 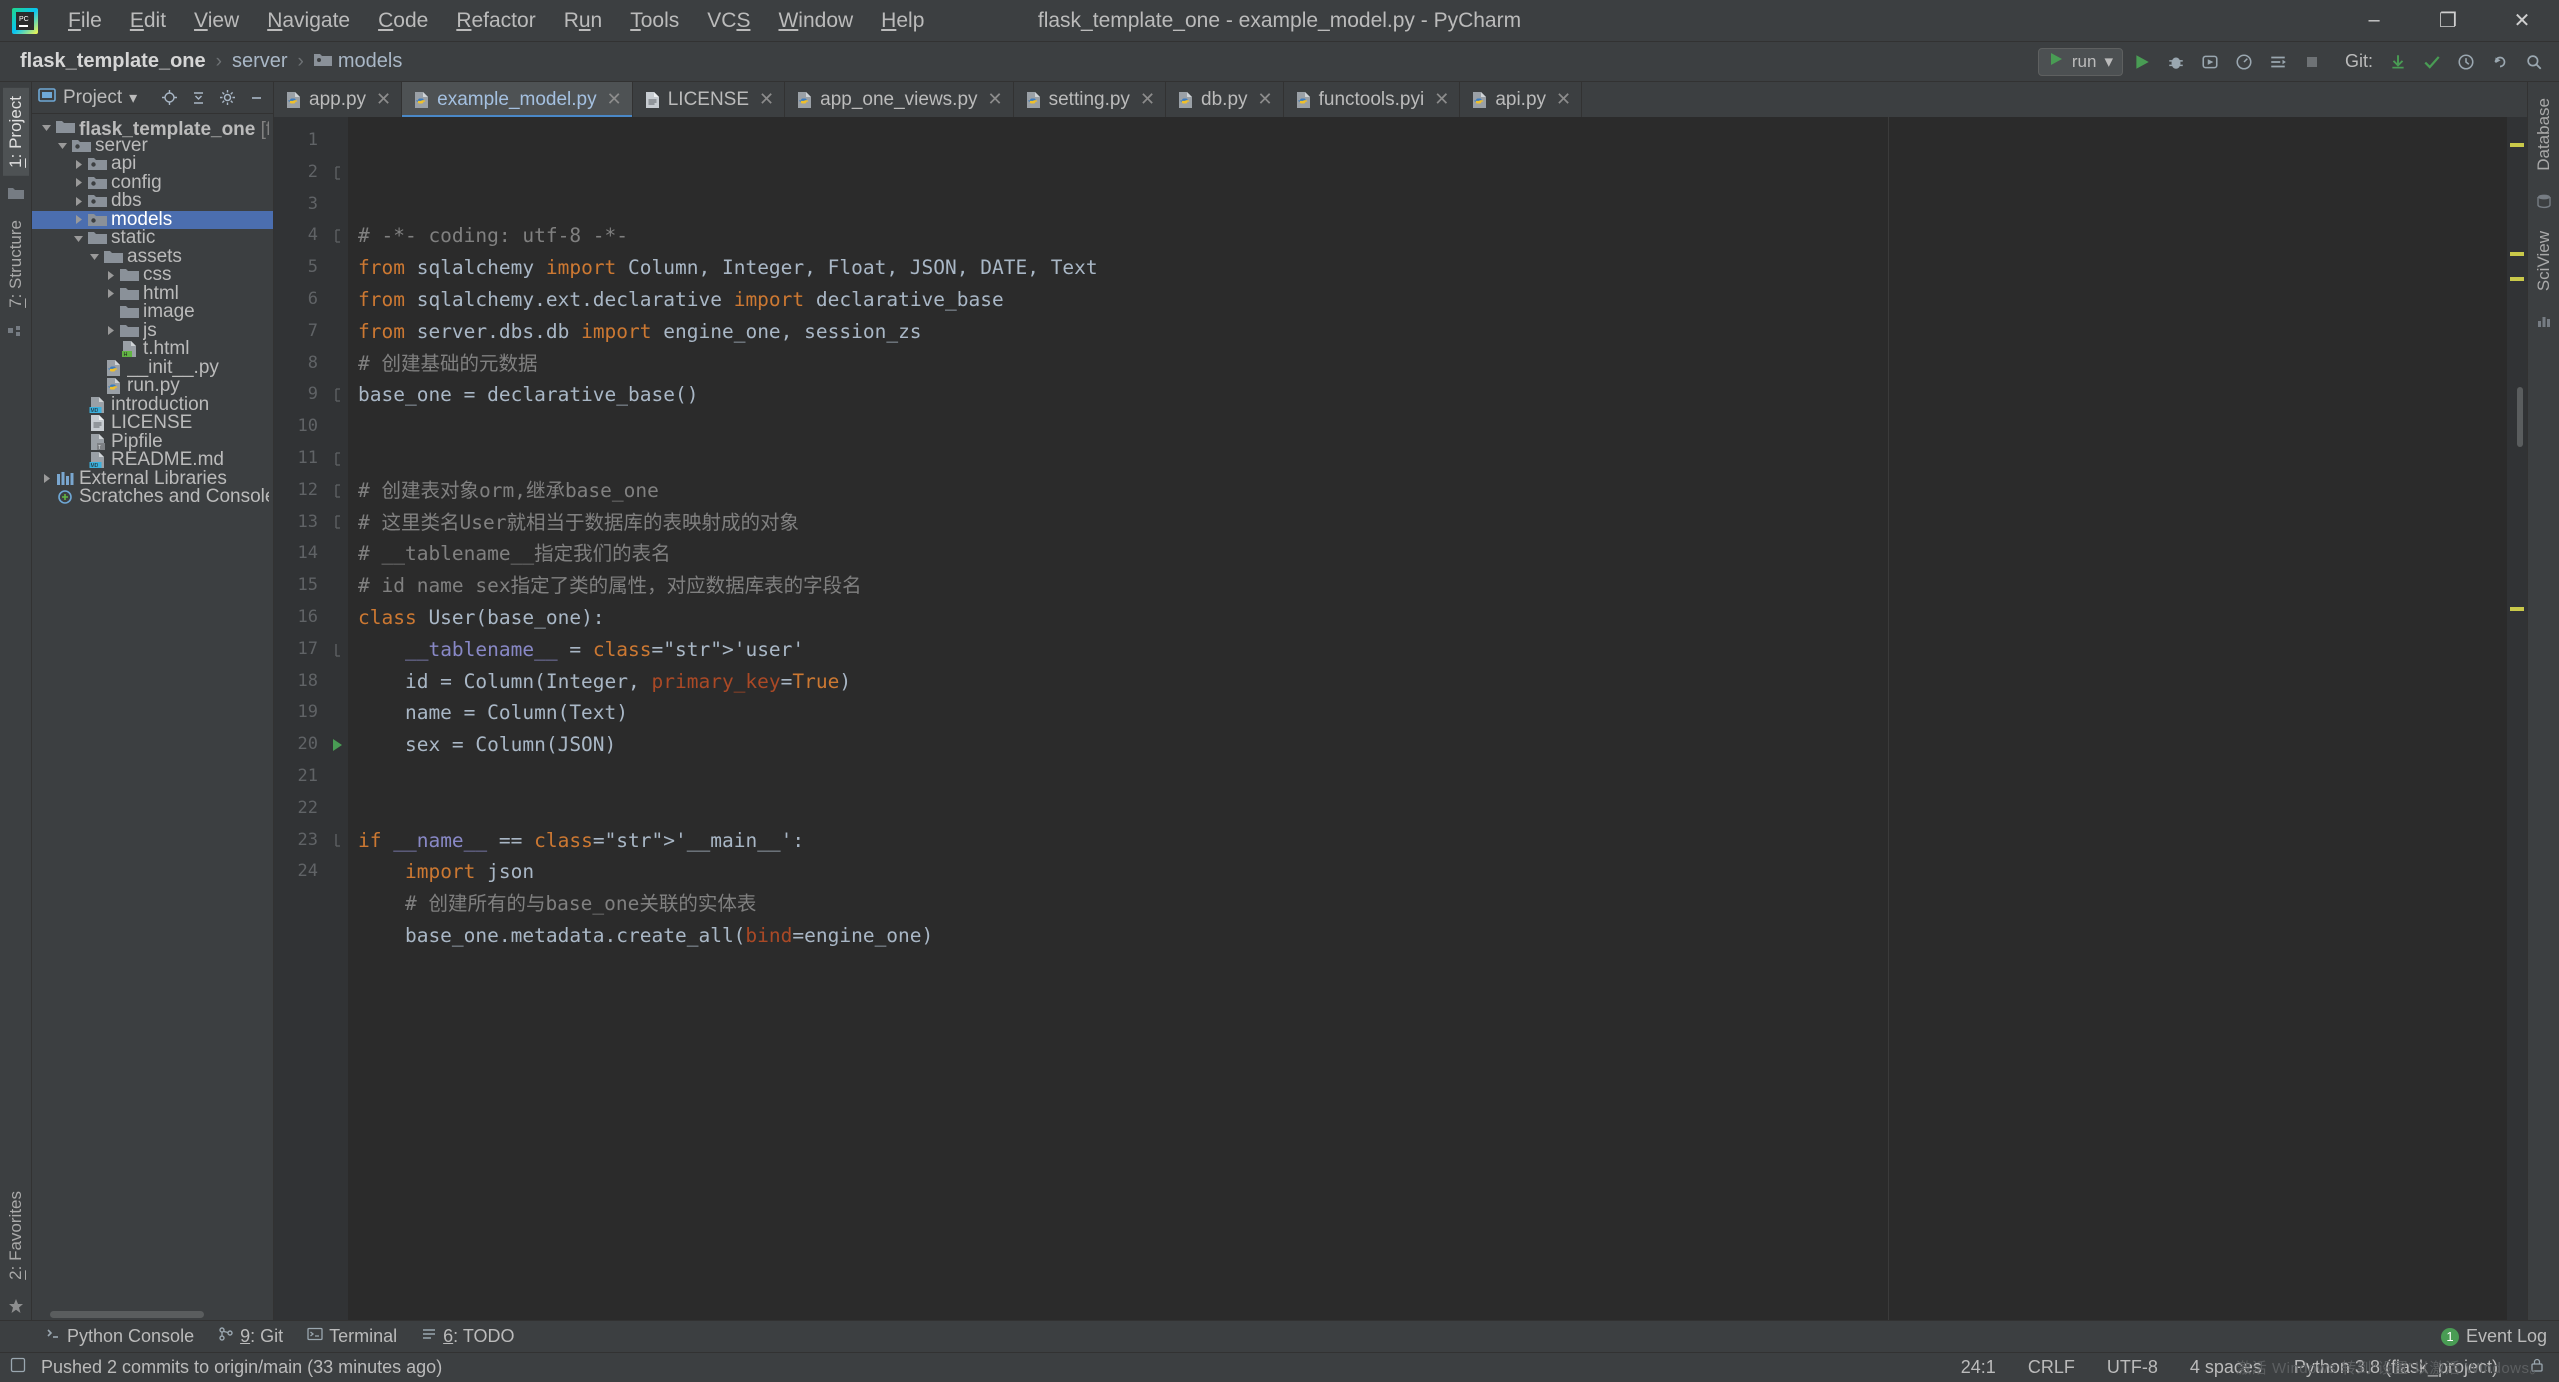 I want to click on project-horizontal-scrollbar, so click(x=152, y=1314).